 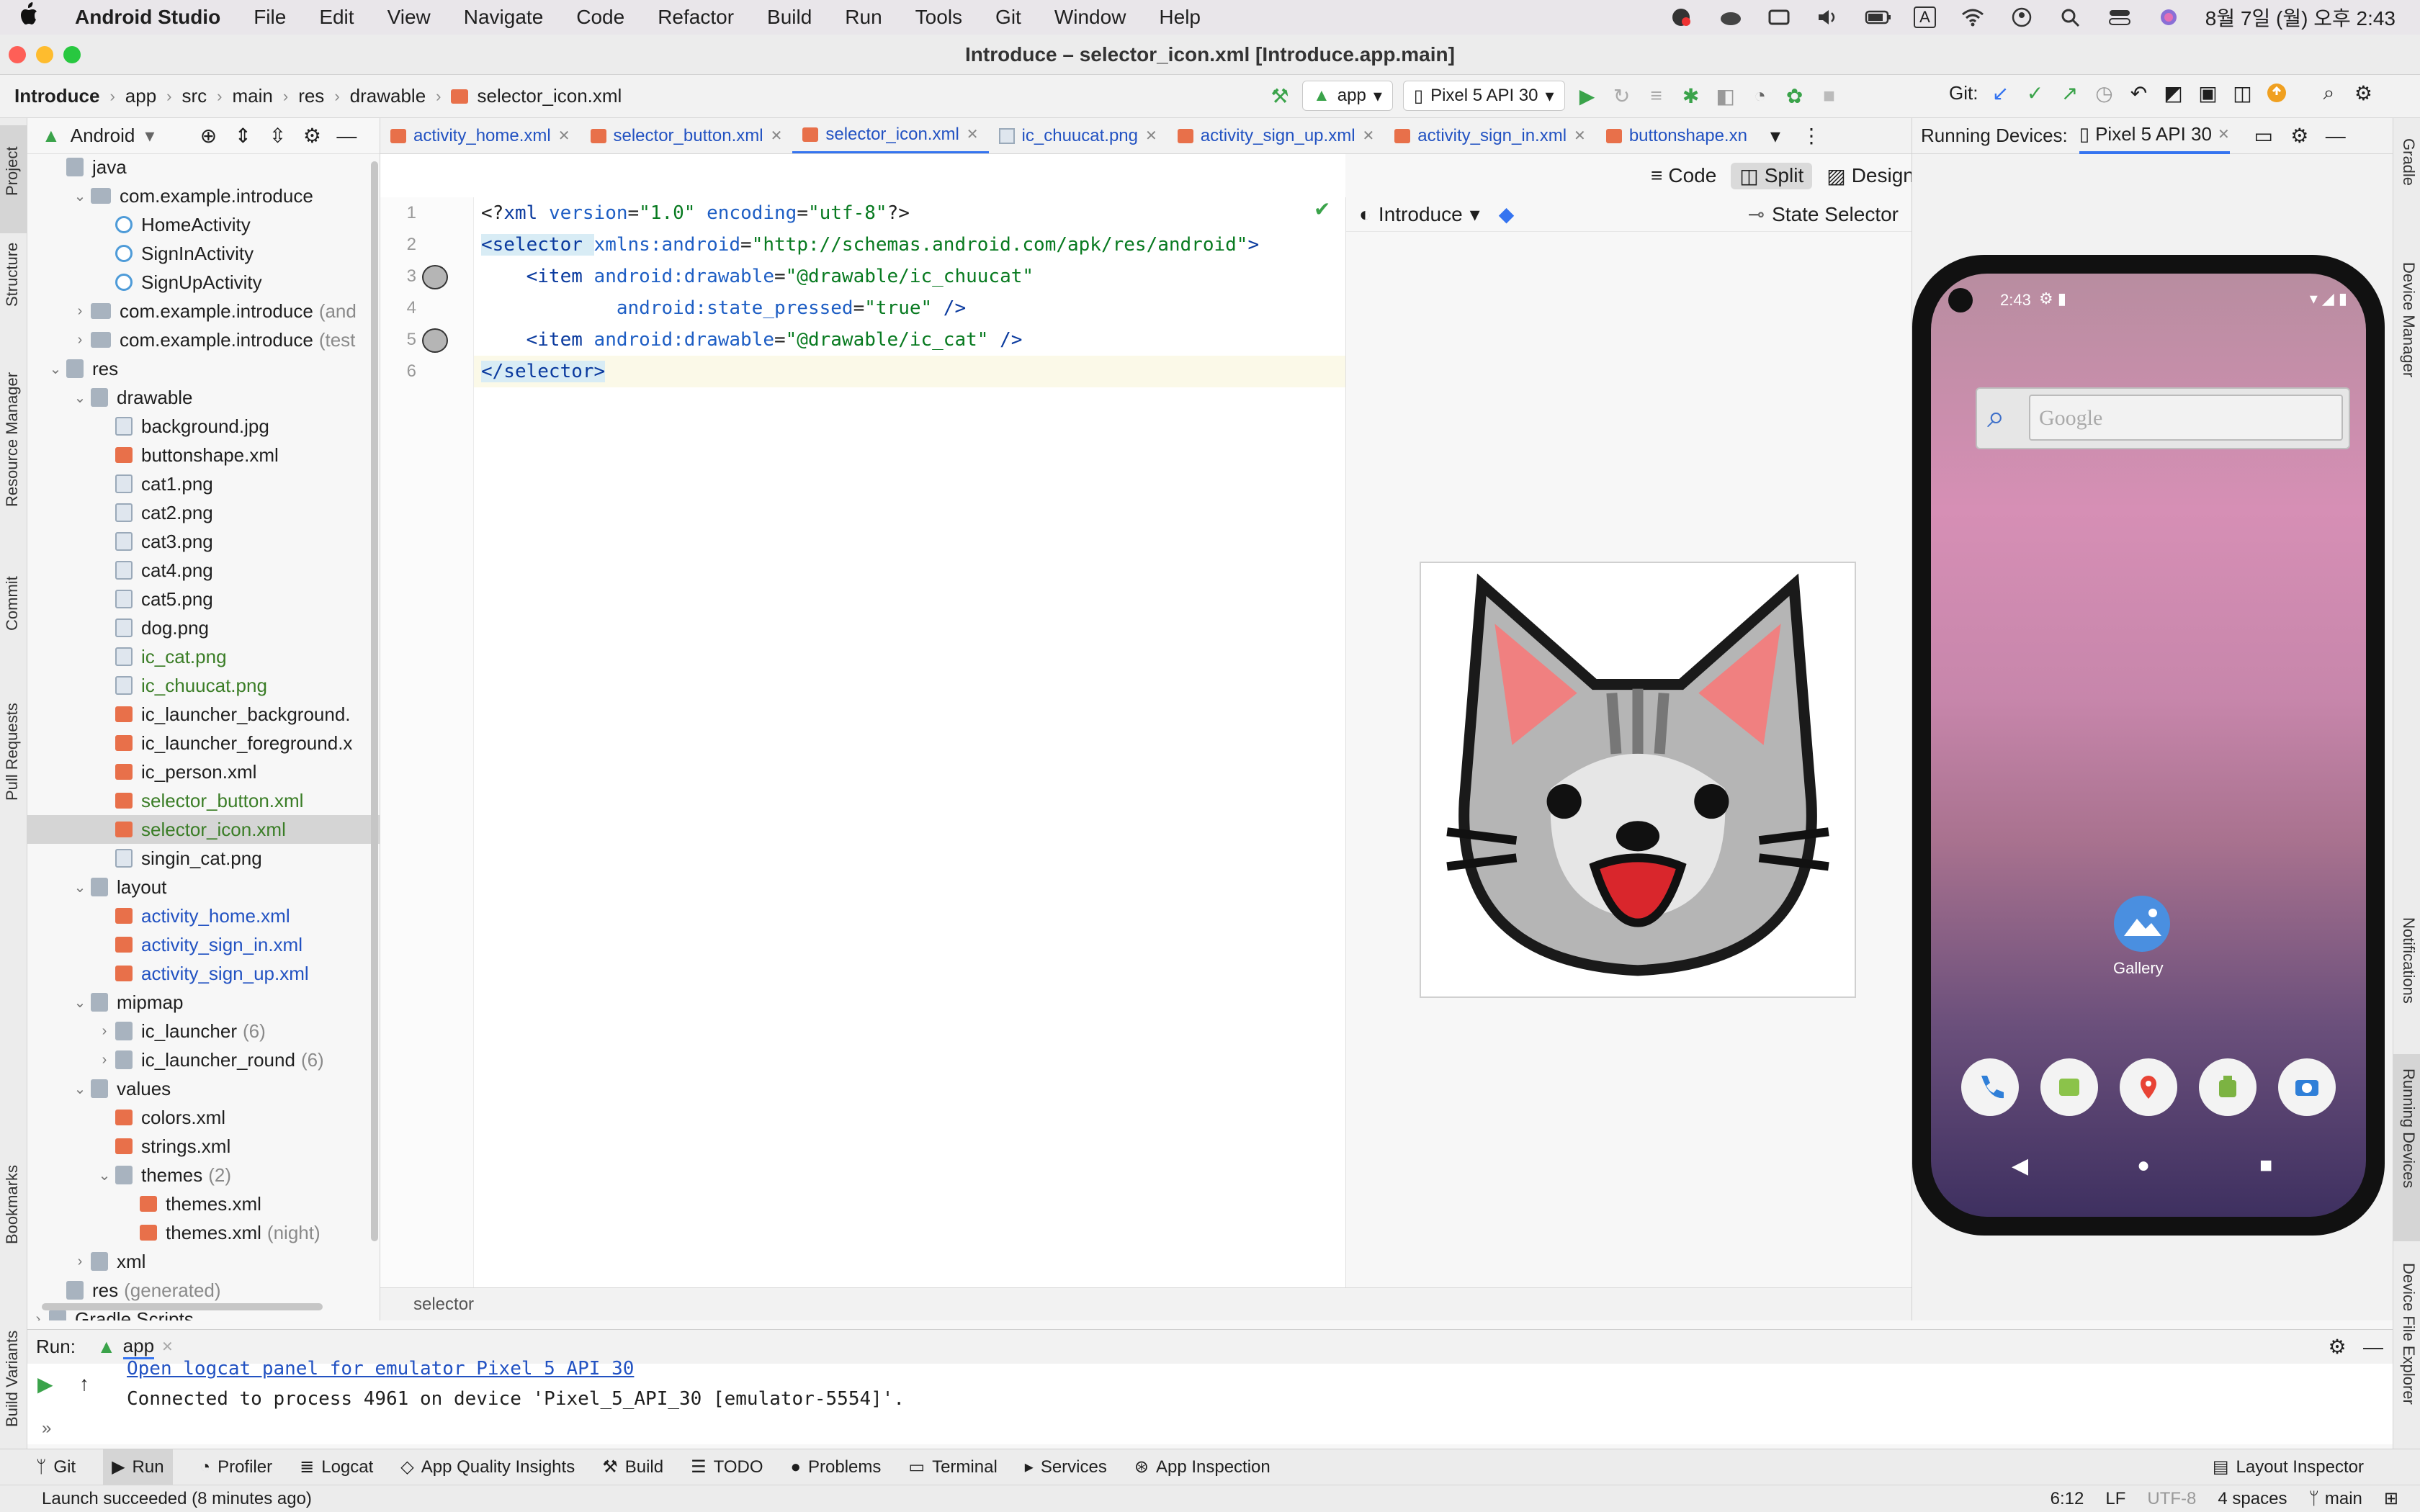 I want to click on debug-icon: ✱, so click(x=1691, y=96).